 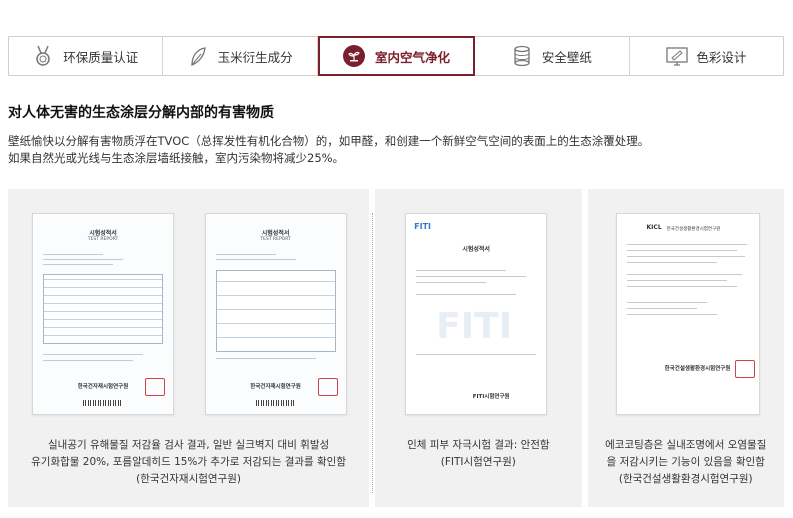 I want to click on palette-screen-icon, so click(x=677, y=56).